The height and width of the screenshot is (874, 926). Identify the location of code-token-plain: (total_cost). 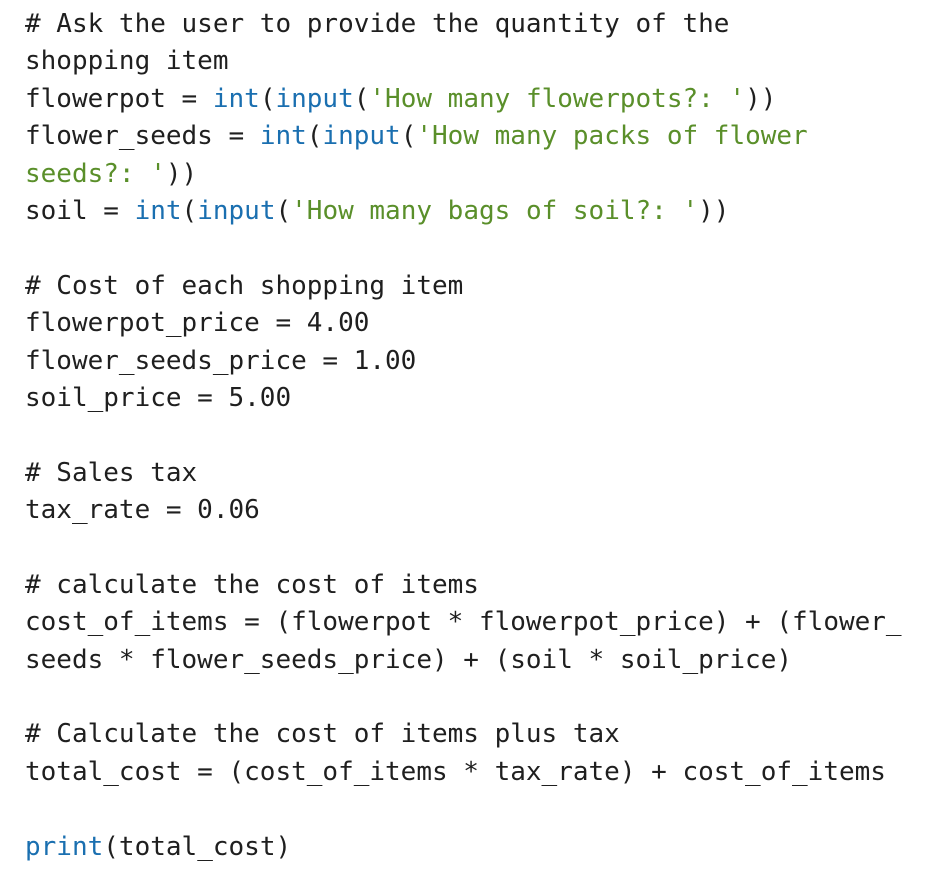
(197, 846).